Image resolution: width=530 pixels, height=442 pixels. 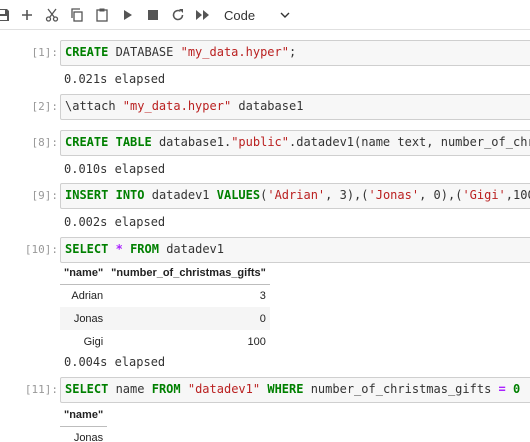 What do you see at coordinates (45, 195) in the screenshot?
I see `cell-prompt: [9]:` at bounding box center [45, 195].